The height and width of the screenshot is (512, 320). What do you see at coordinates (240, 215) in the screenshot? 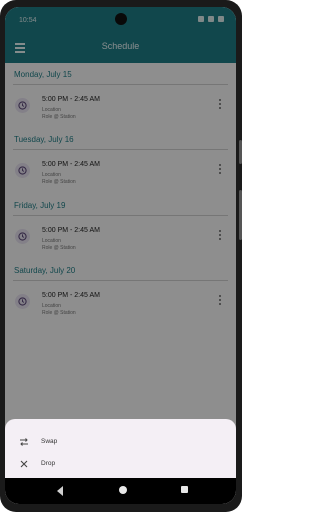
I see `power-button` at bounding box center [240, 215].